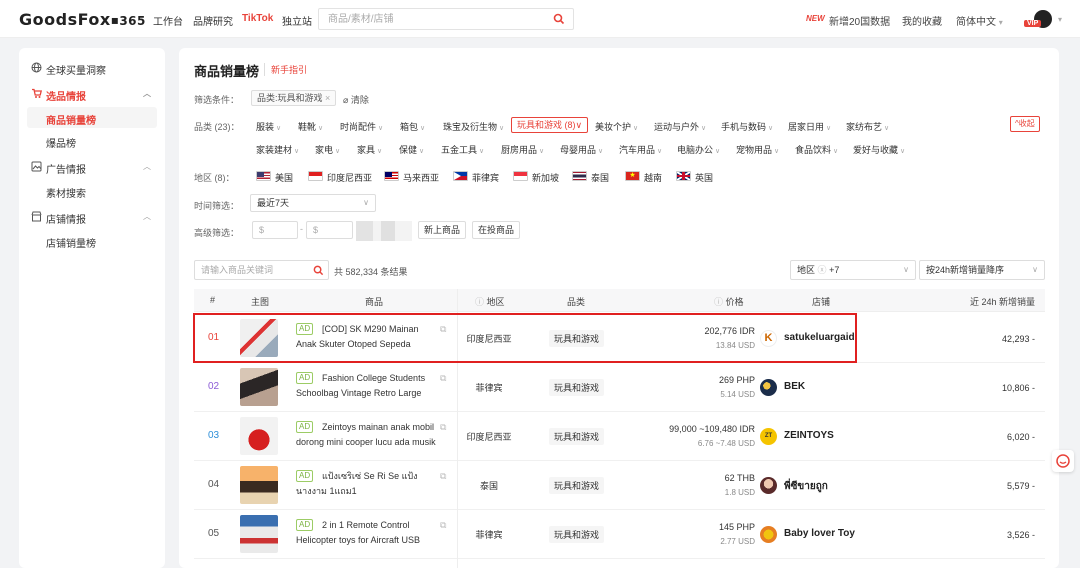 This screenshot has height=568, width=1080. Describe the element at coordinates (168, 20) in the screenshot. I see `nav-workbench: 工作台` at that location.